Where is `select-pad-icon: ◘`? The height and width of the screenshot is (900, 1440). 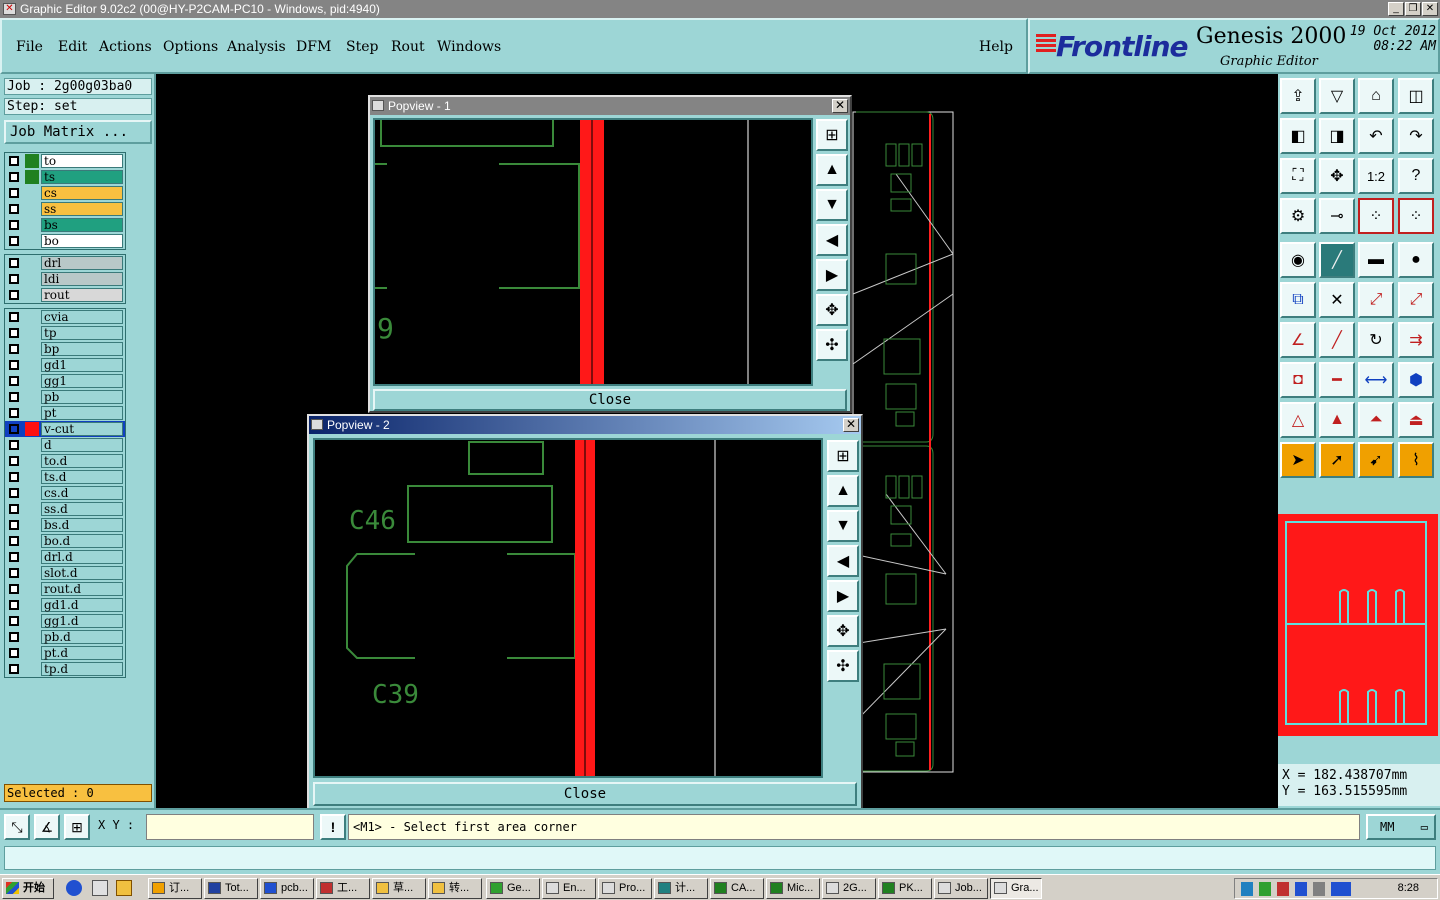
select-pad-icon: ◘ is located at coordinates (1298, 380).